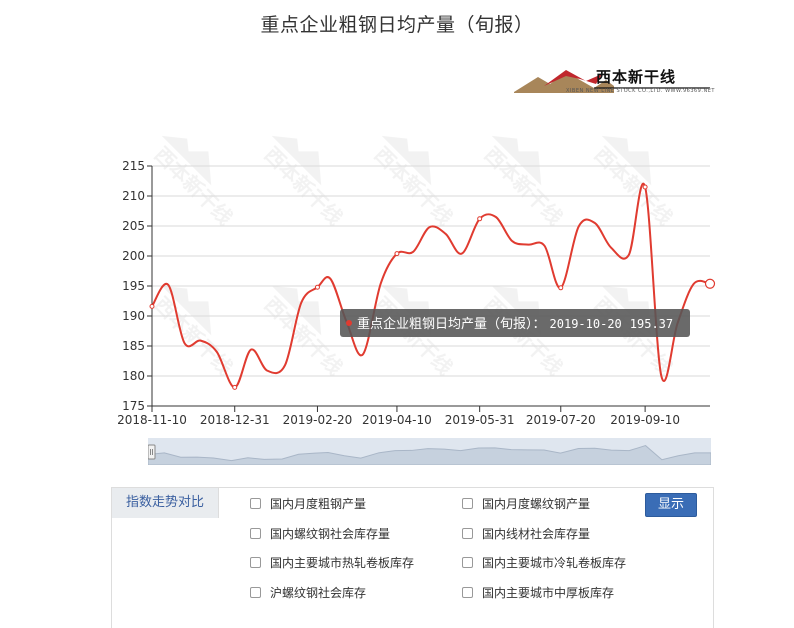 The image size is (794, 628). What do you see at coordinates (235, 420) in the screenshot?
I see `x-tick-label: 2018-12-31` at bounding box center [235, 420].